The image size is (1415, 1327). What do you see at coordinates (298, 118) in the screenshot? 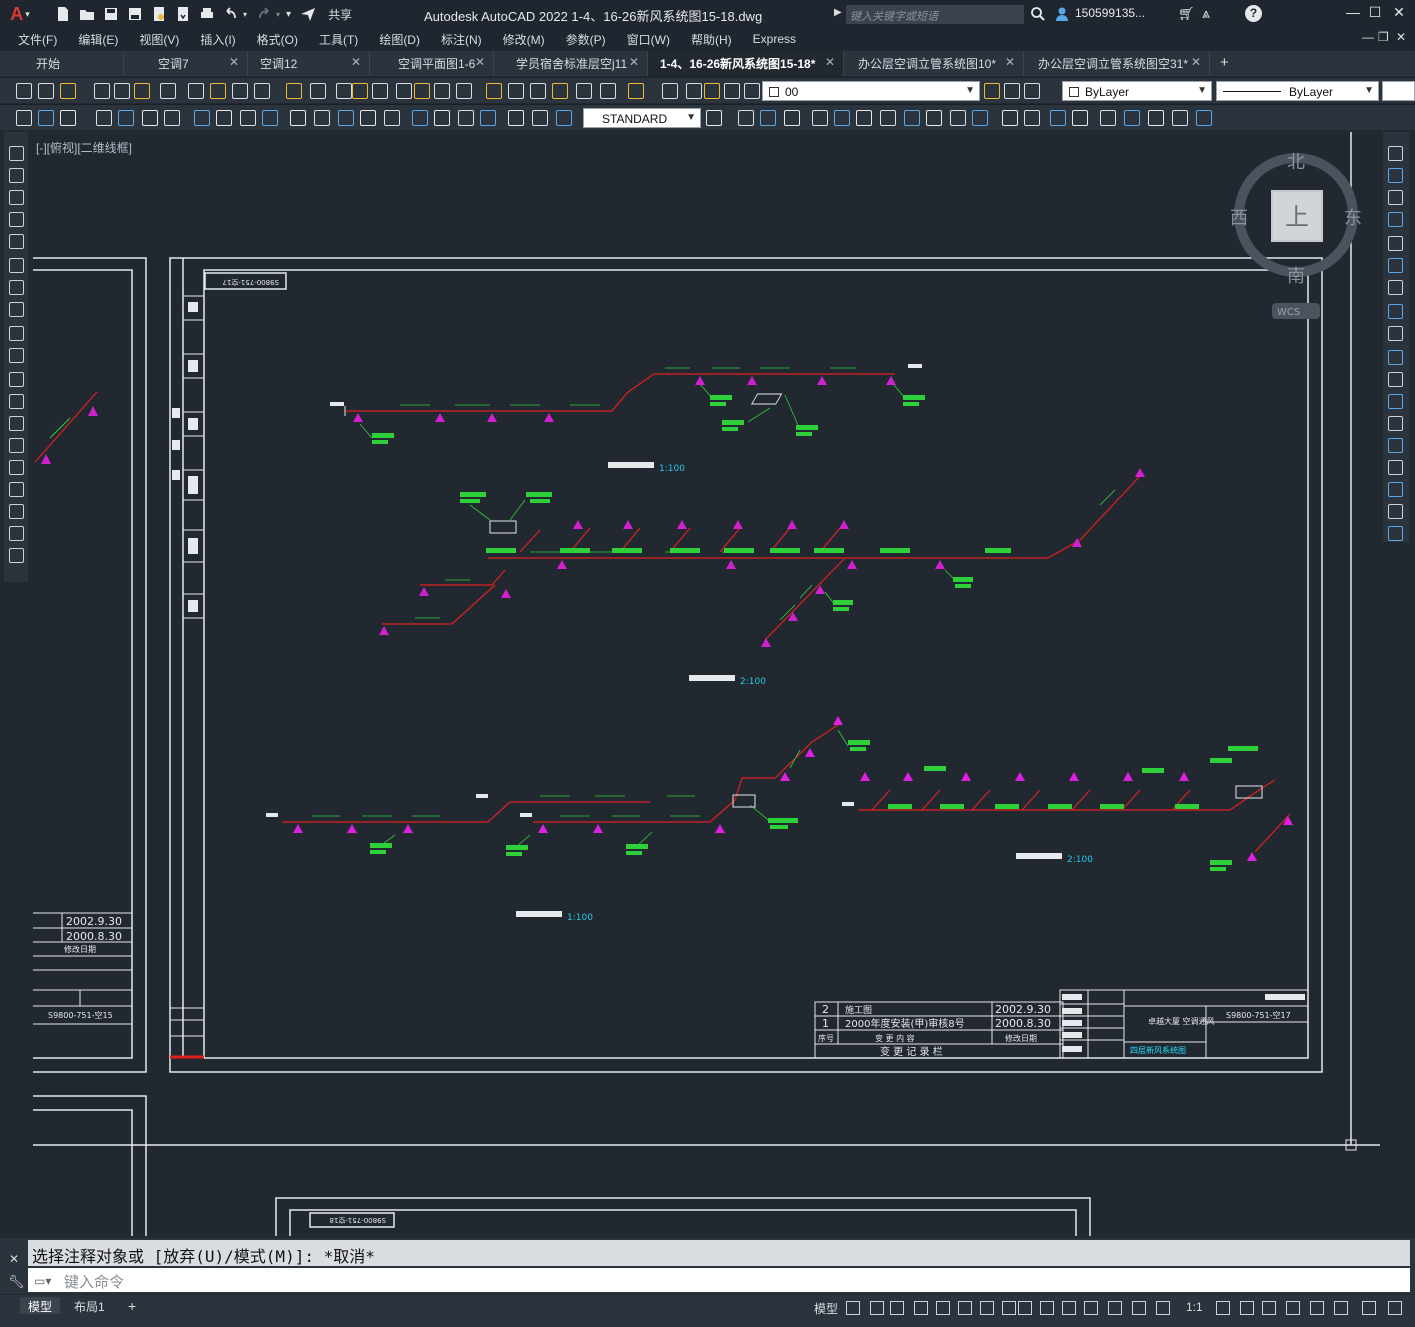
I see `dim-space-icon` at bounding box center [298, 118].